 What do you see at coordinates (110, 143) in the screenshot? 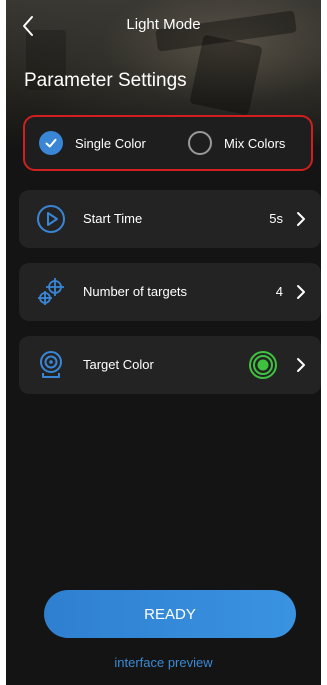
I see `single-color-label: Single Color` at bounding box center [110, 143].